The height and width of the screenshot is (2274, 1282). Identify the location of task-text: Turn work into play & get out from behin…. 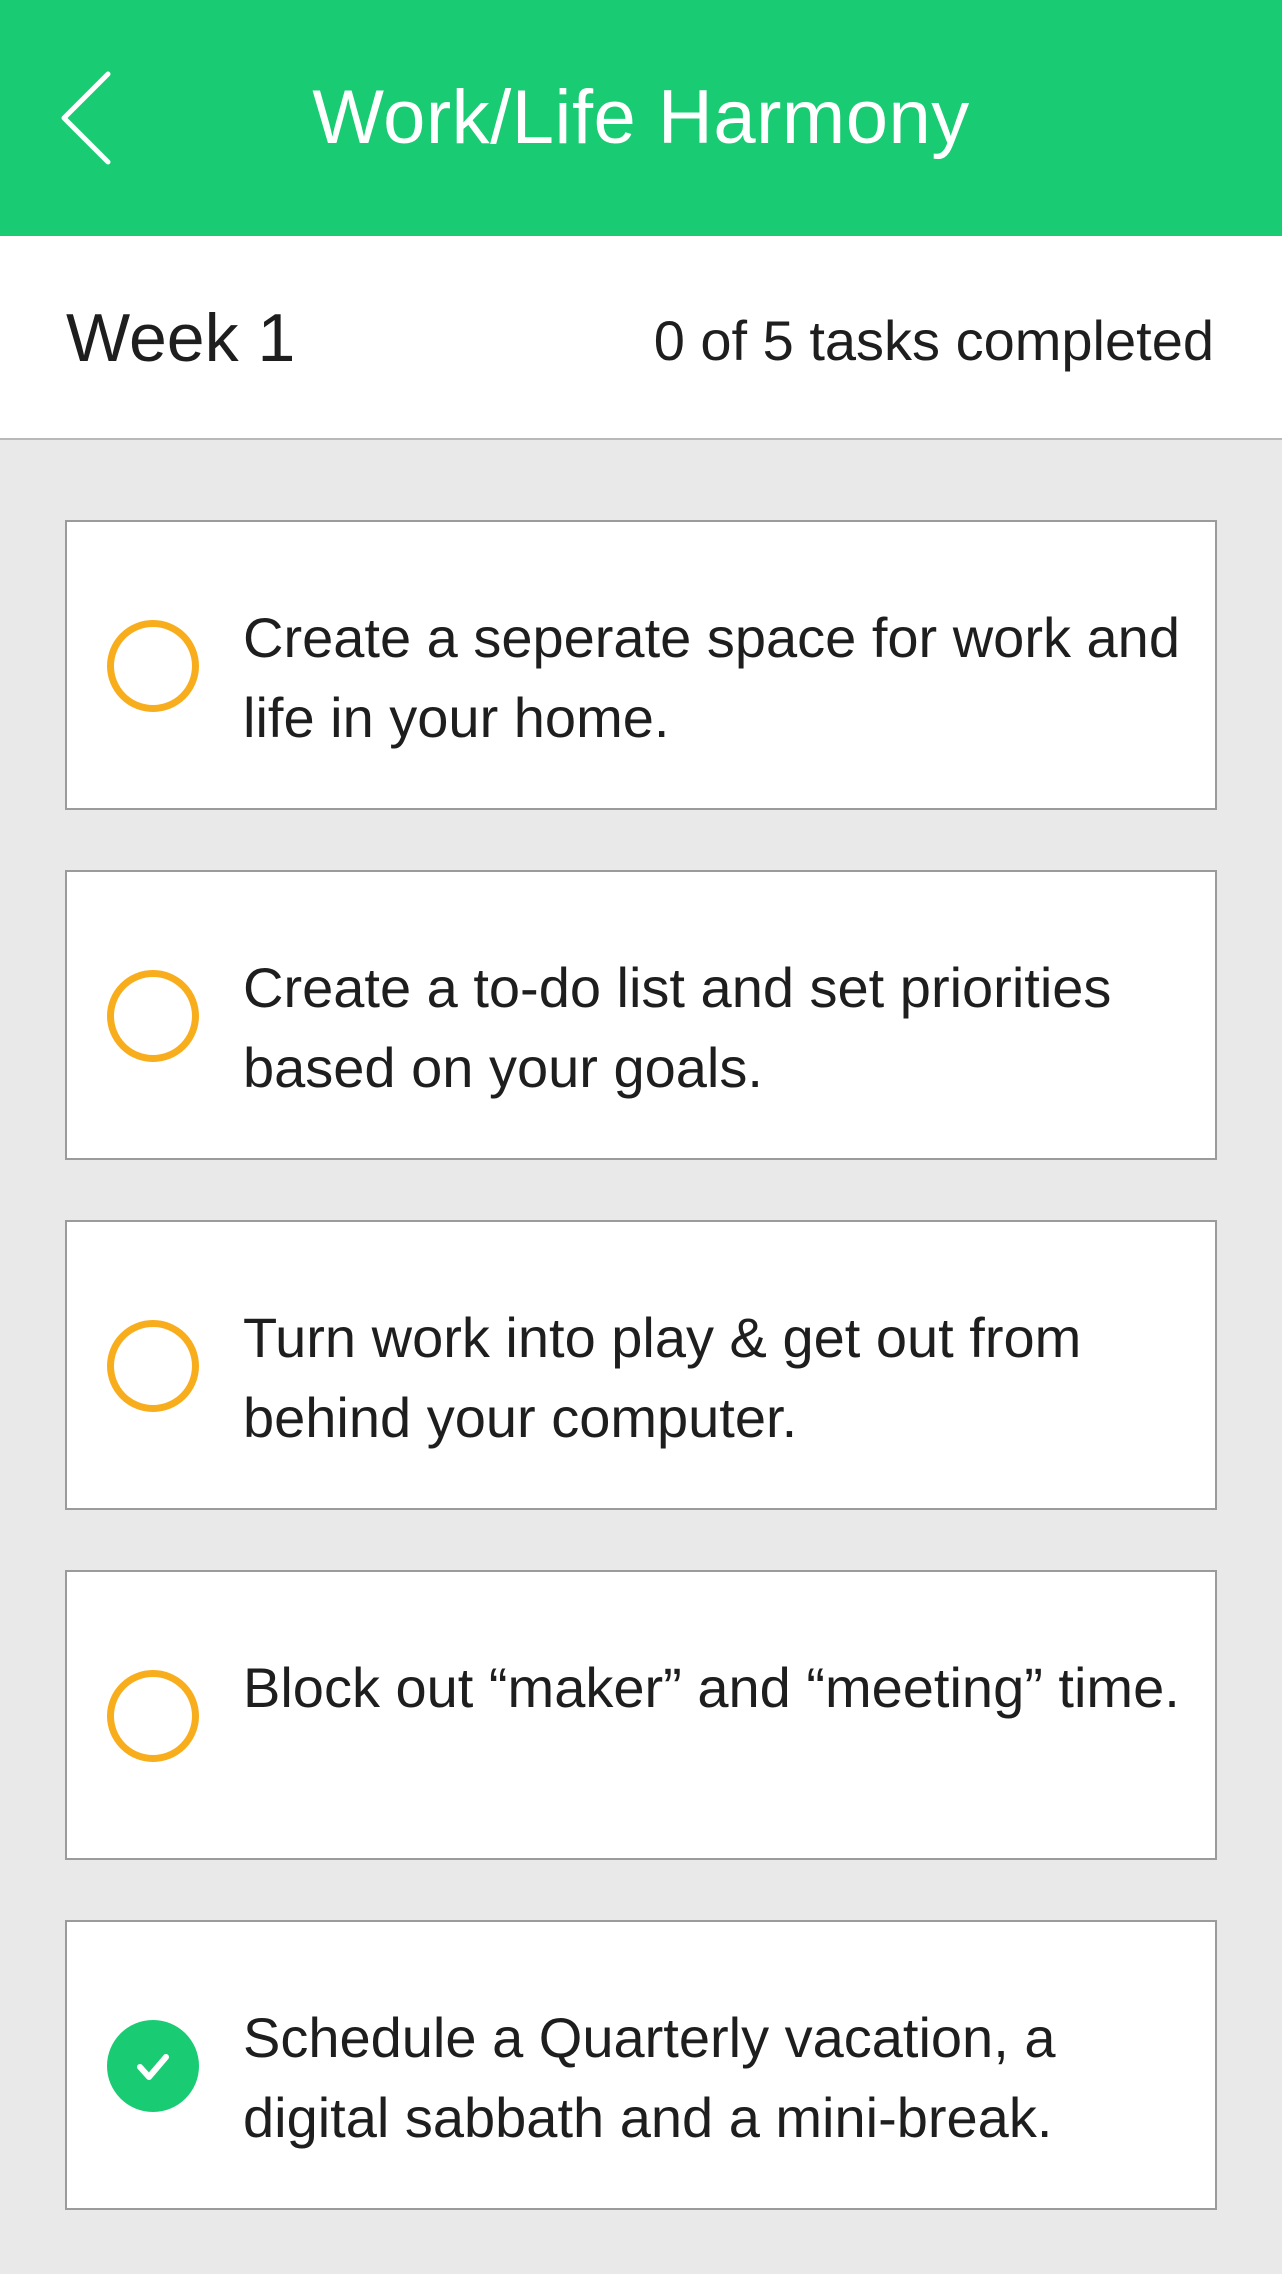
(662, 1377).